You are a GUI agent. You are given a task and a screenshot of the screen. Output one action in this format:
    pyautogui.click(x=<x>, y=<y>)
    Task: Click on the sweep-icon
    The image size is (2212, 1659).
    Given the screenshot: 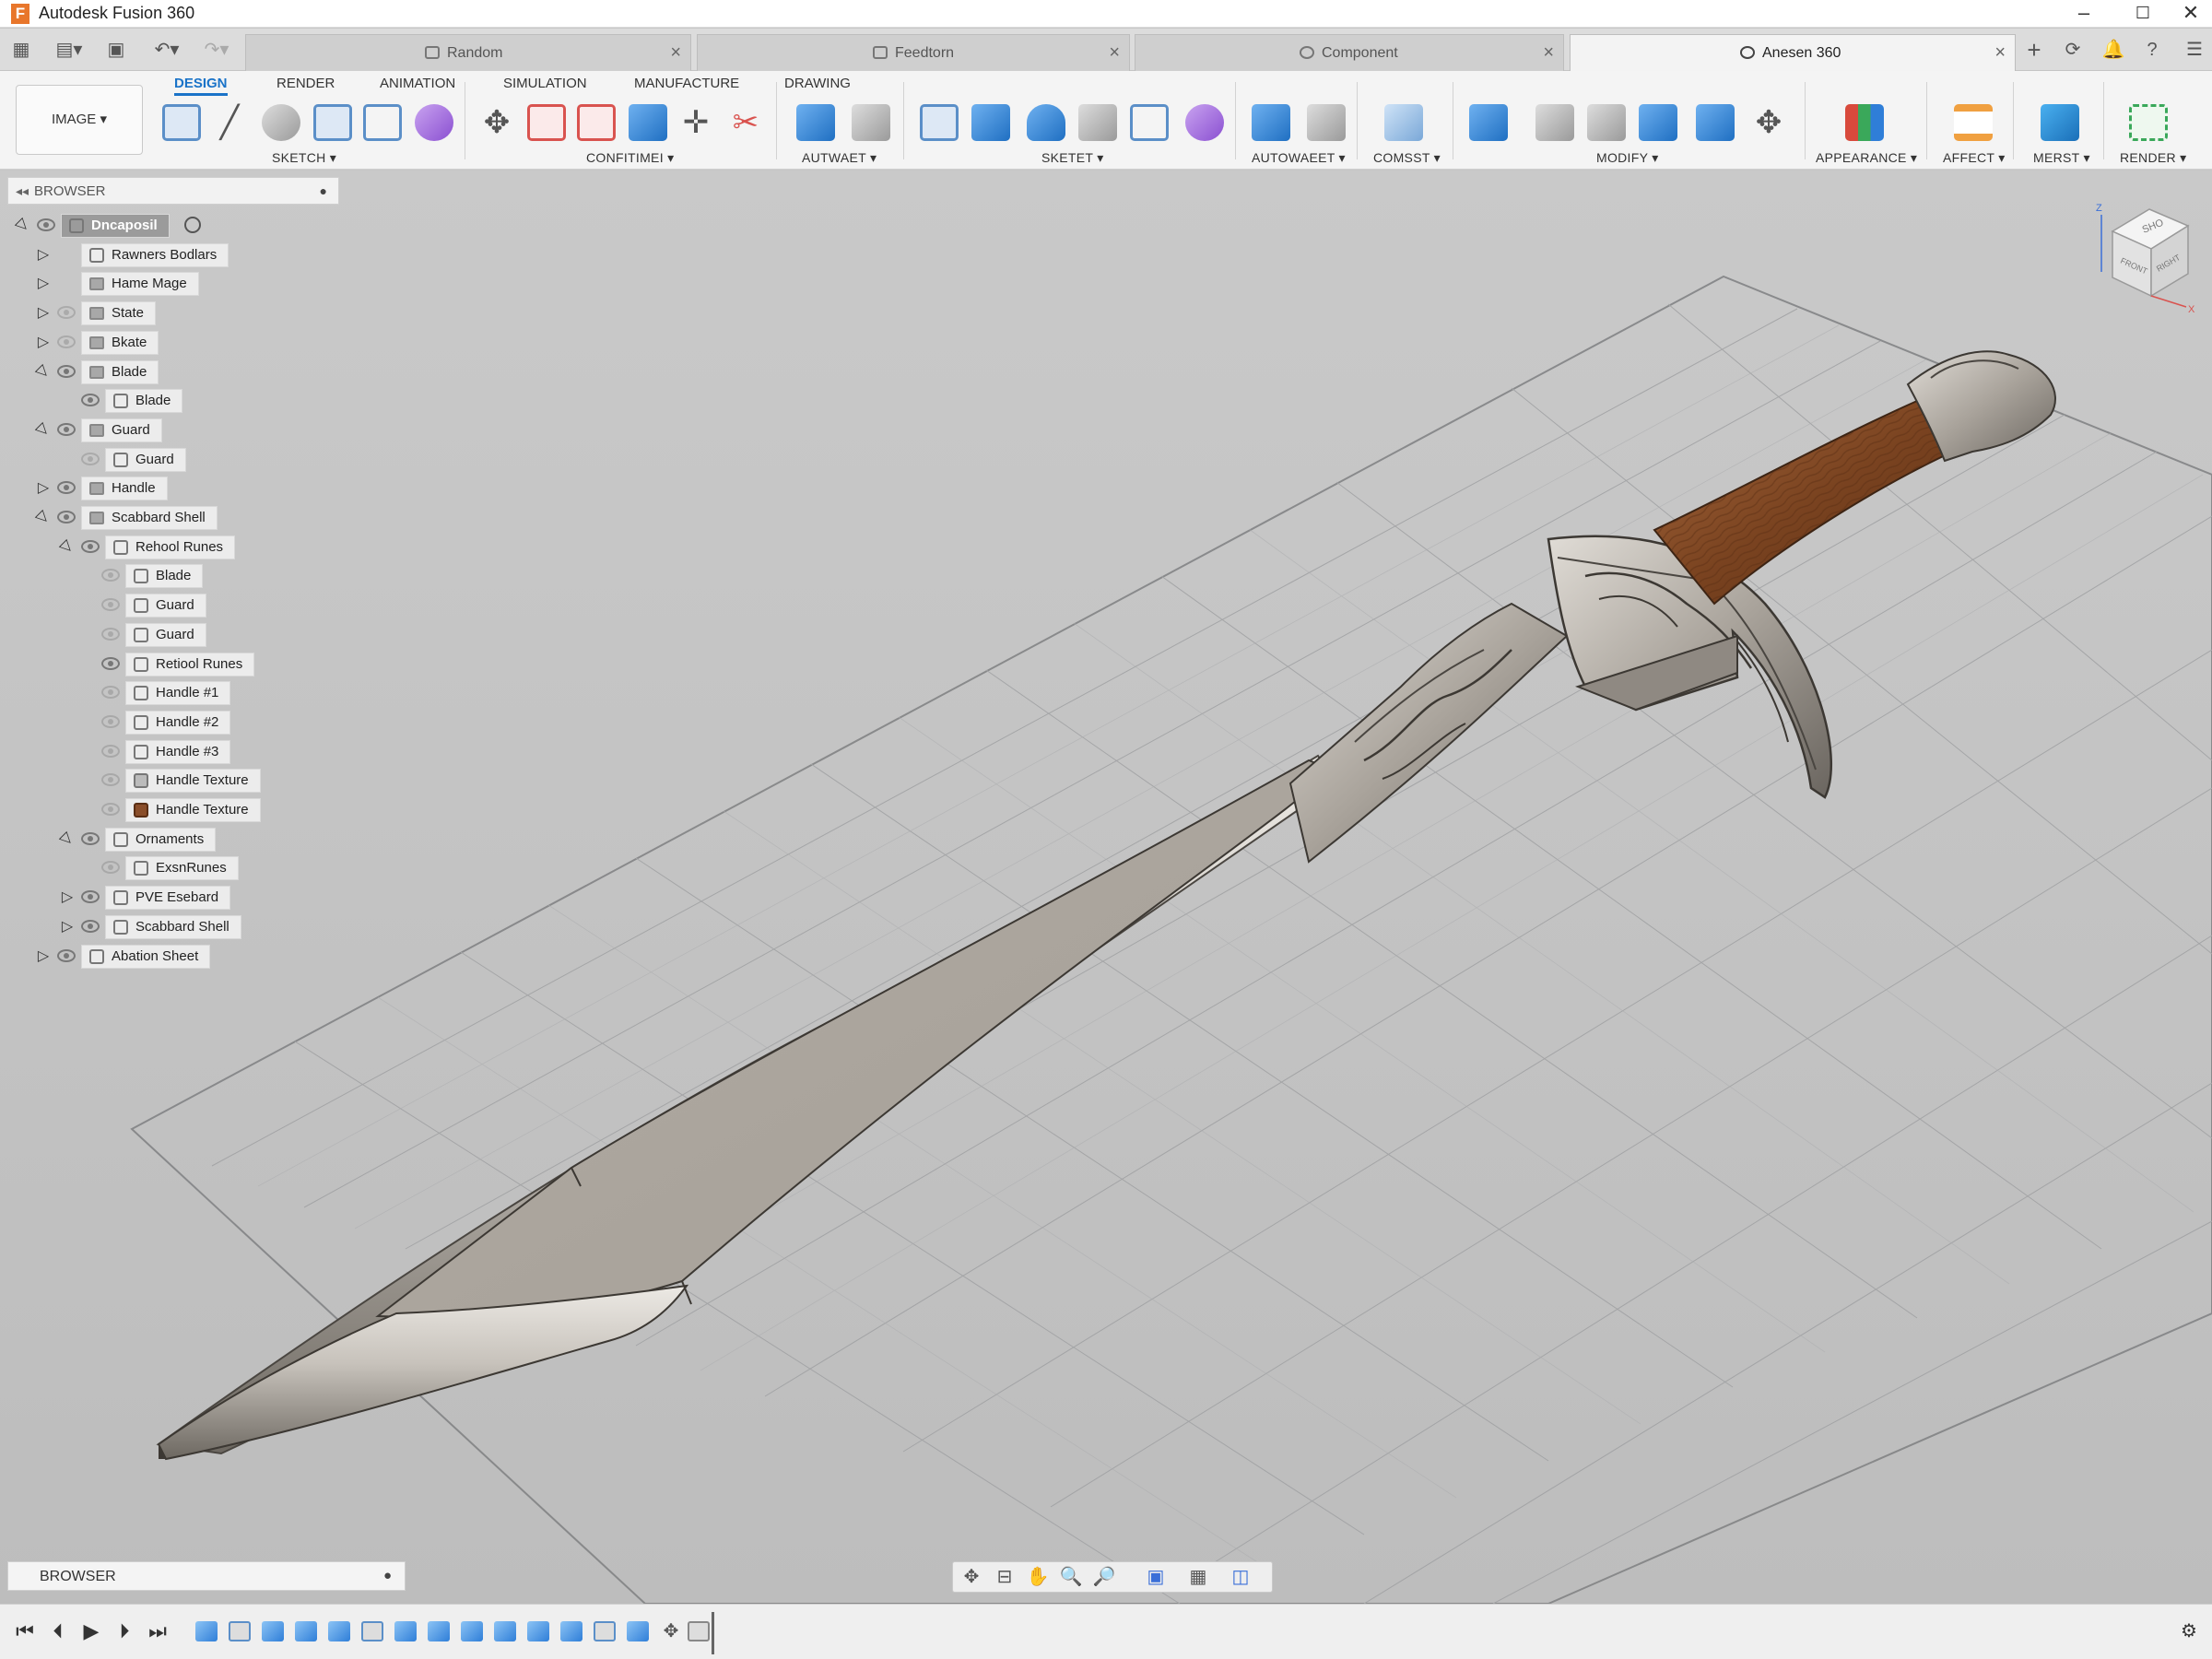 What is the action you would take?
    pyautogui.click(x=1046, y=122)
    